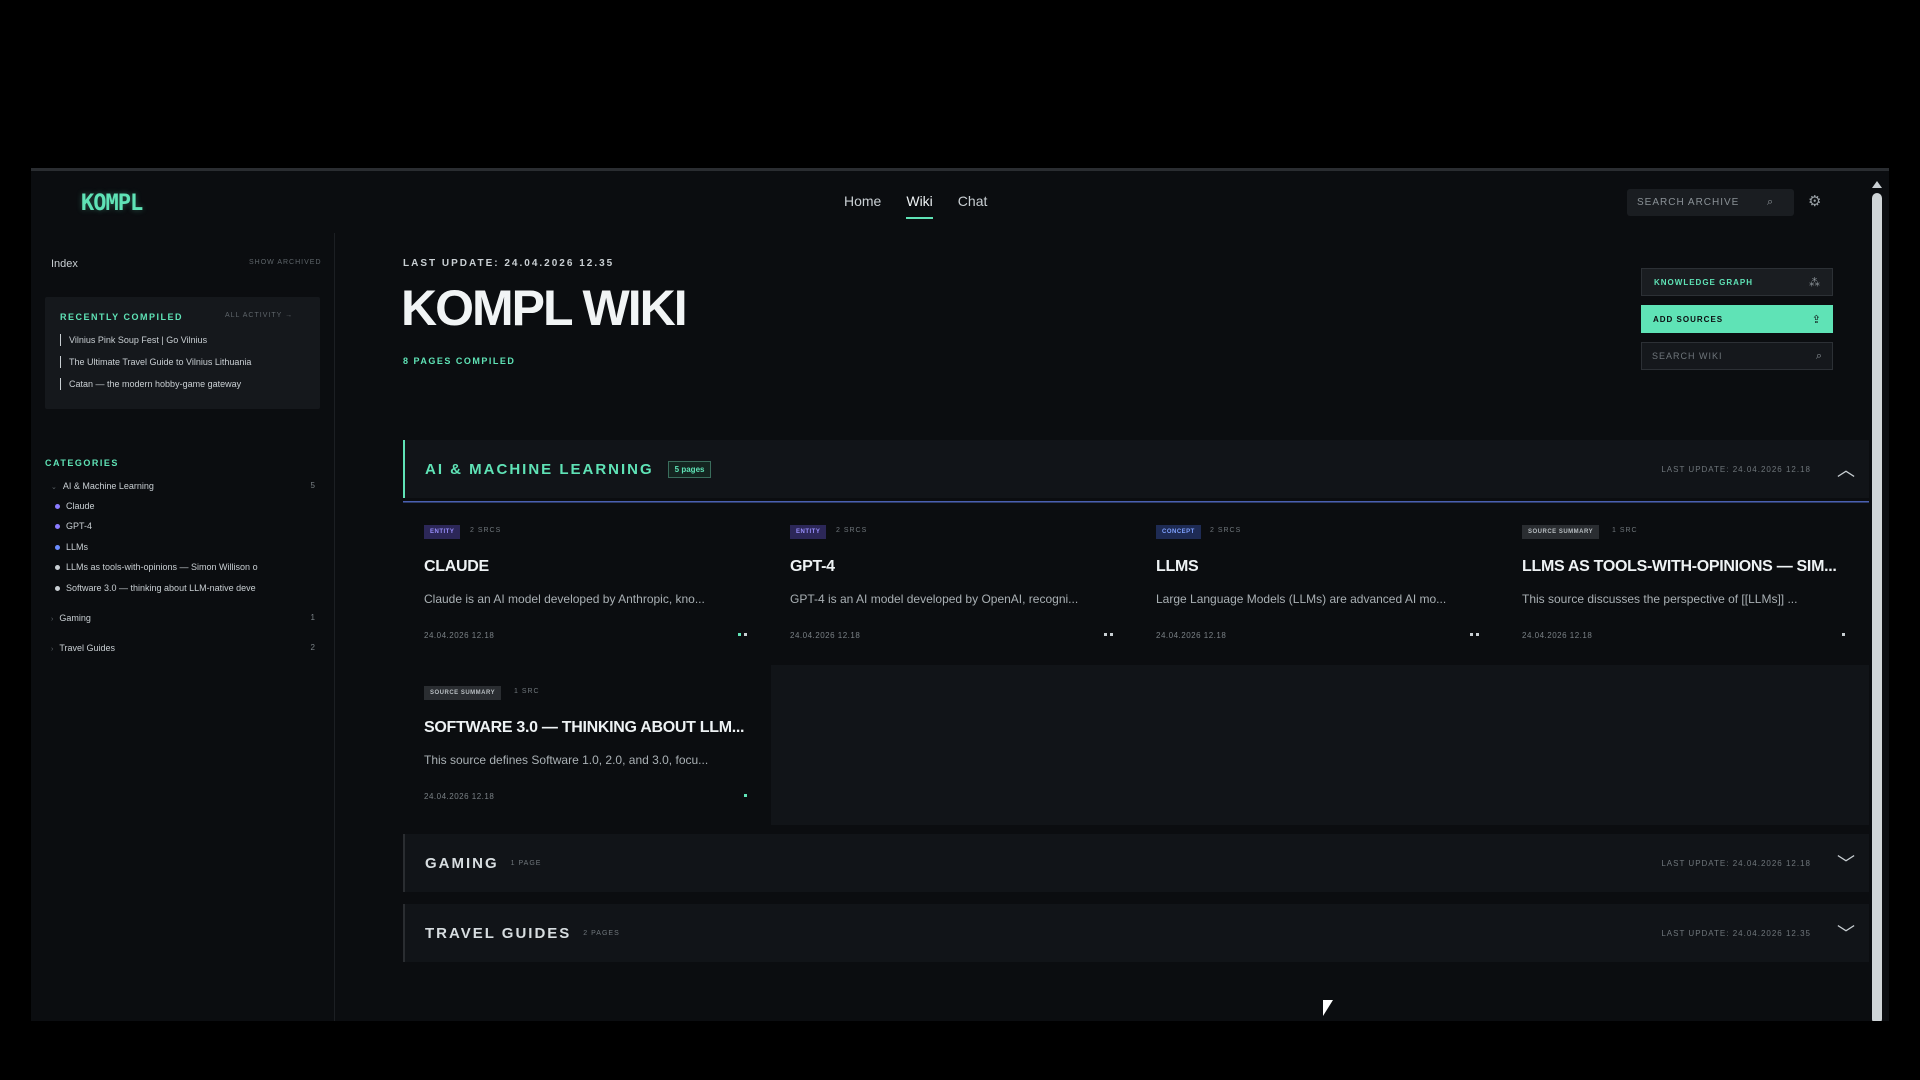 Image resolution: width=1920 pixels, height=1080 pixels. I want to click on nav-chat: Chat, so click(973, 206).